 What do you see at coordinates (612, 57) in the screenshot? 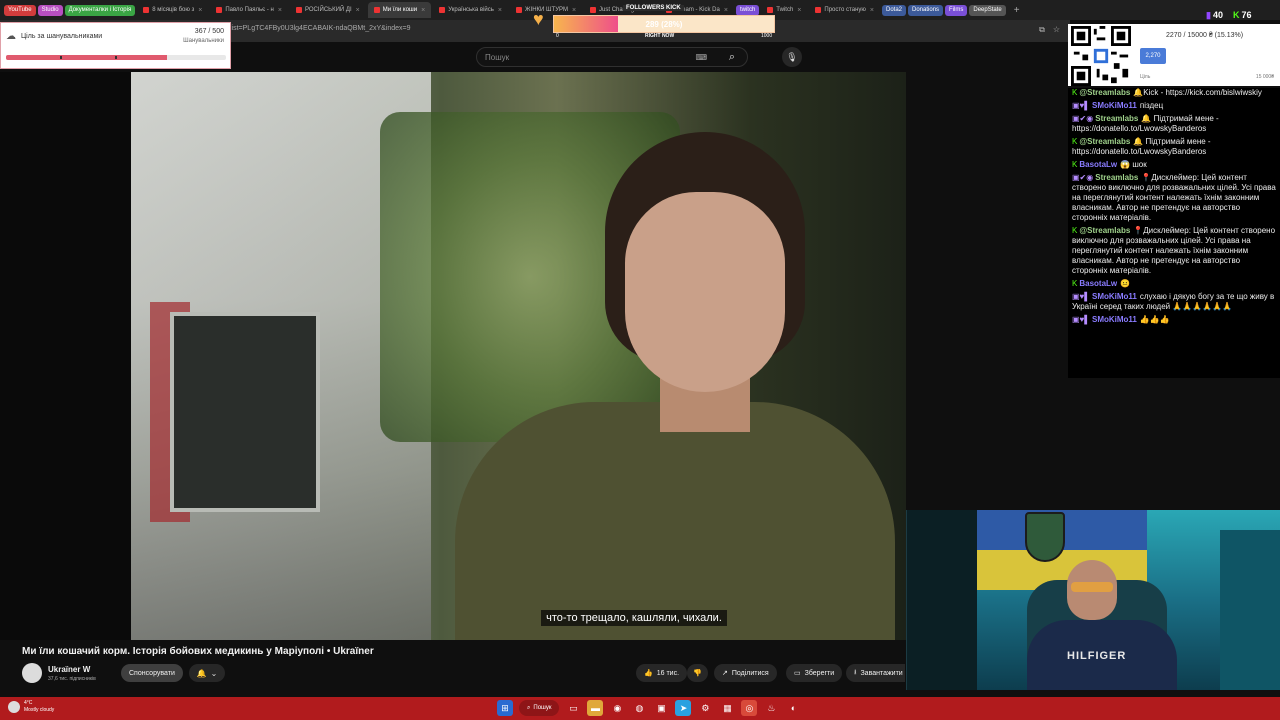
I see `search-box: Пошук ⌨ ⌕` at bounding box center [612, 57].